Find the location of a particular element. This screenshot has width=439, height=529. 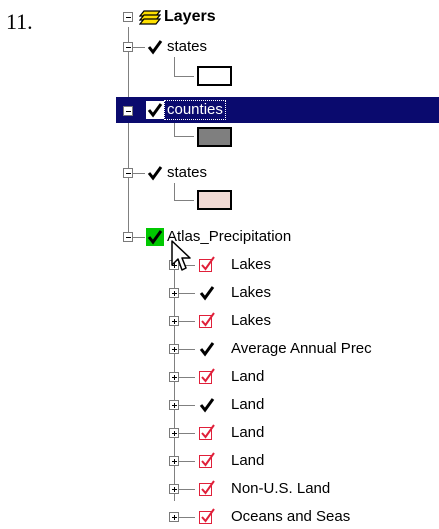

layers-icon is located at coordinates (150, 19).